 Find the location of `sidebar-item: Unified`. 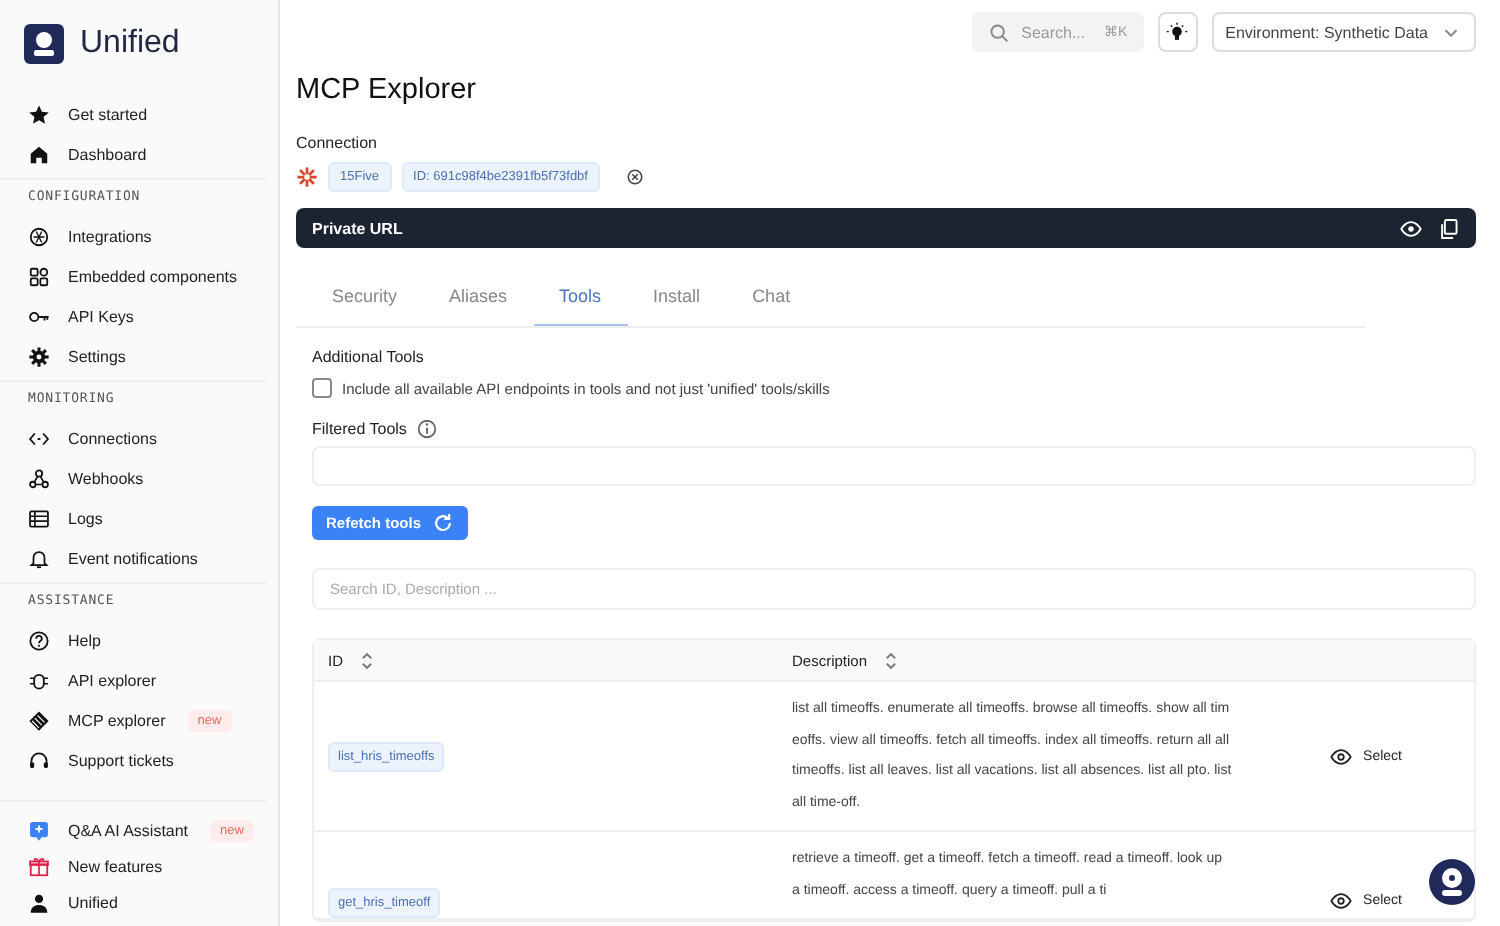

sidebar-item: Unified is located at coordinates (133, 902).